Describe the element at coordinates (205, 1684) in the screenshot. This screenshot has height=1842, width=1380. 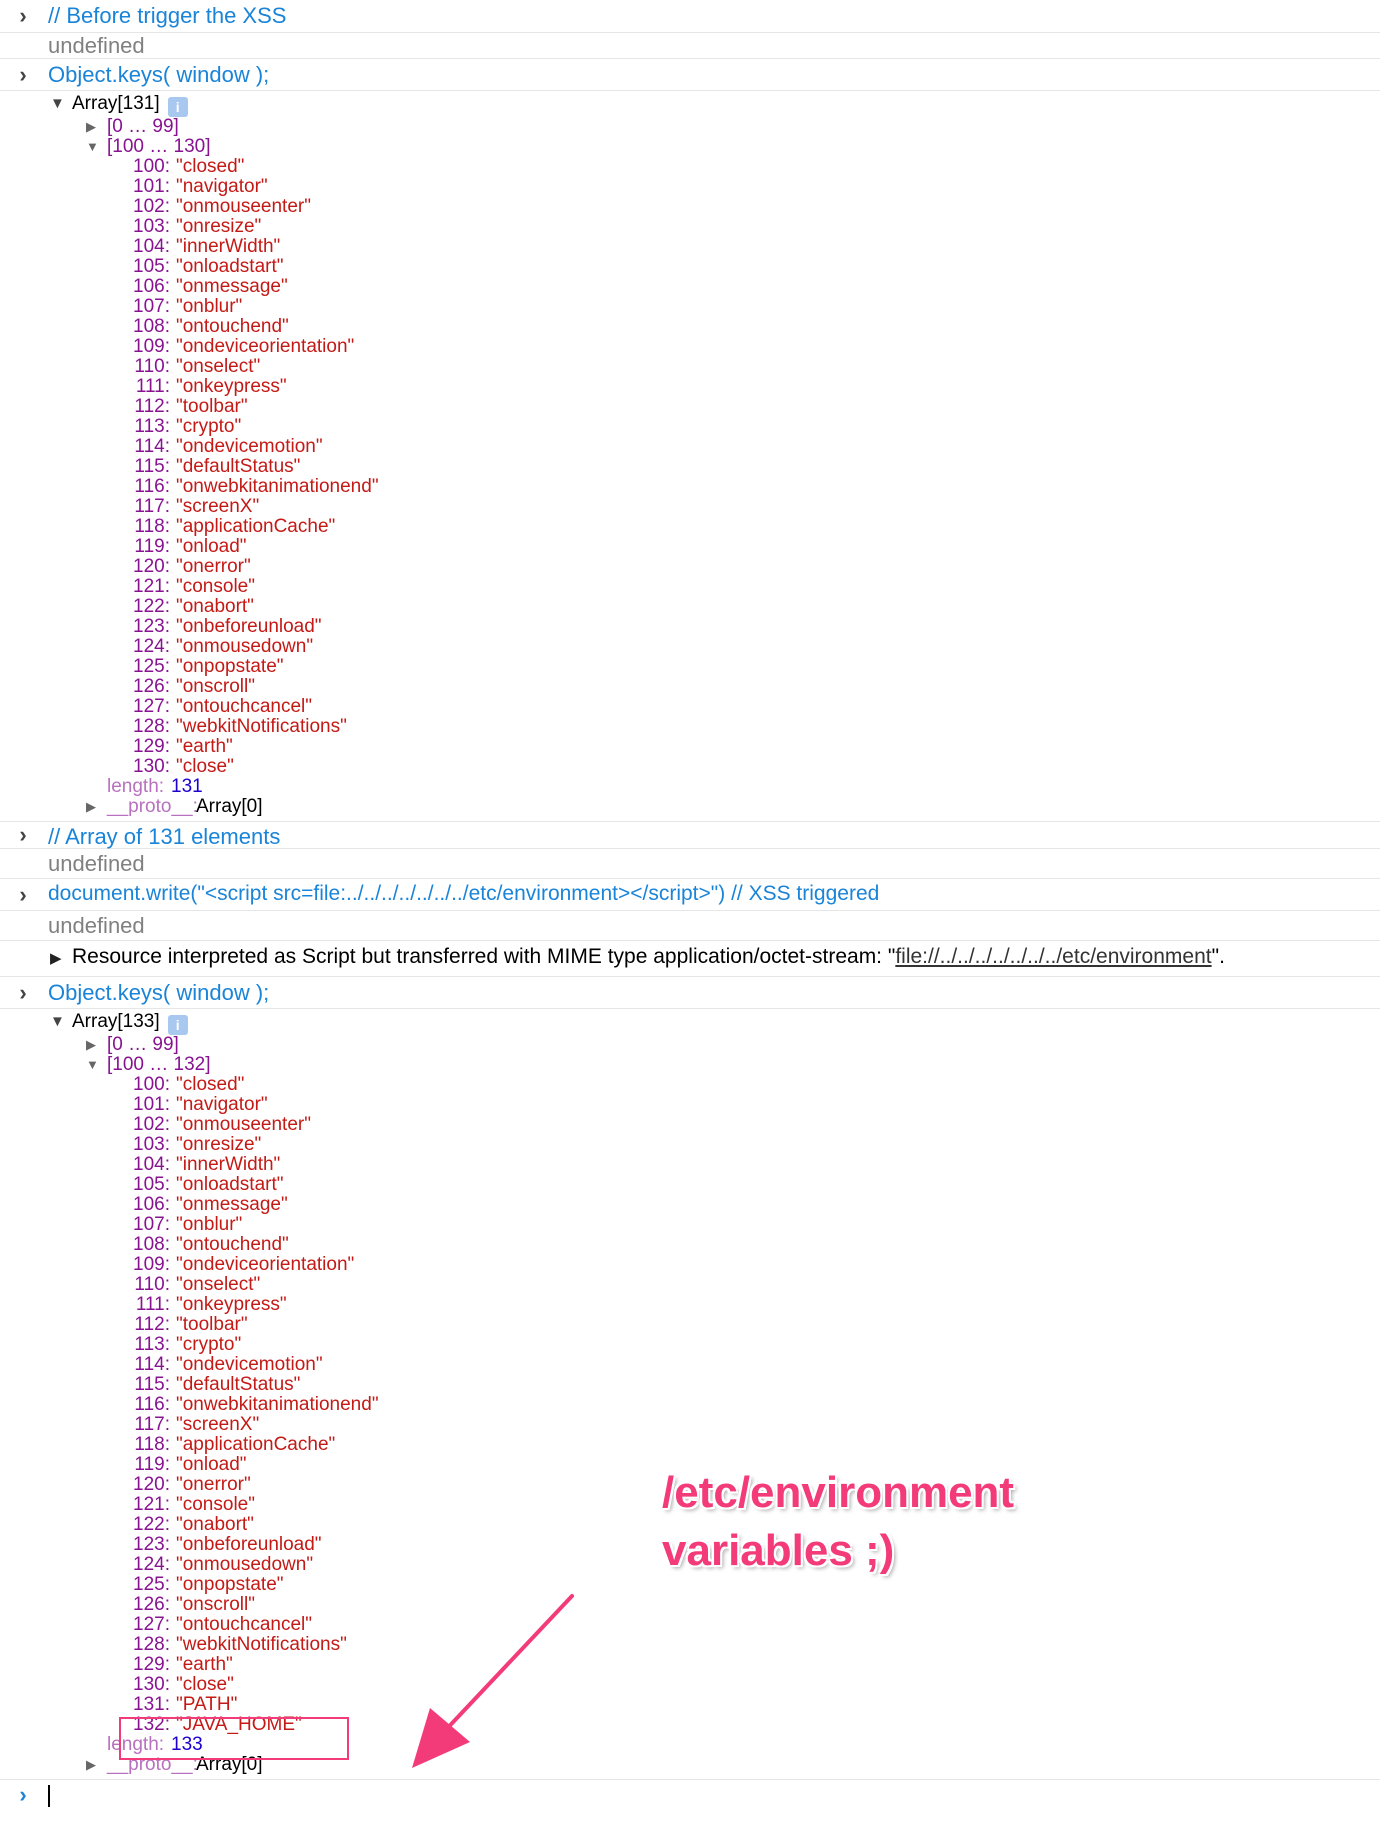
I see `item-value: "close"` at that location.